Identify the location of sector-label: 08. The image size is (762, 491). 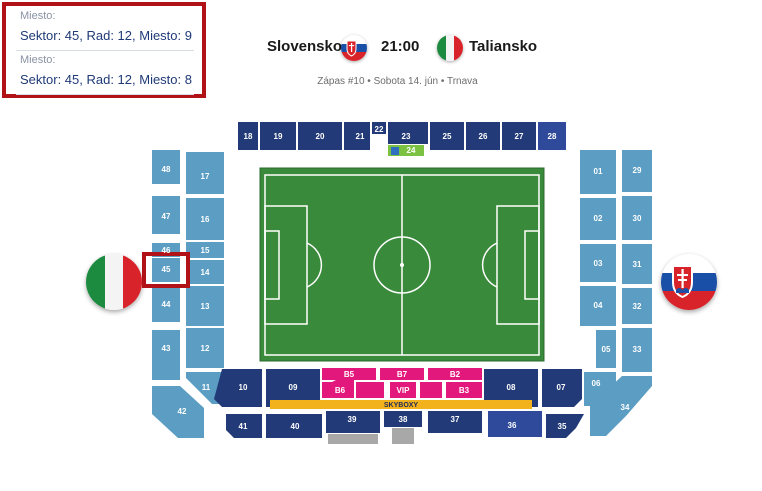
(511, 387).